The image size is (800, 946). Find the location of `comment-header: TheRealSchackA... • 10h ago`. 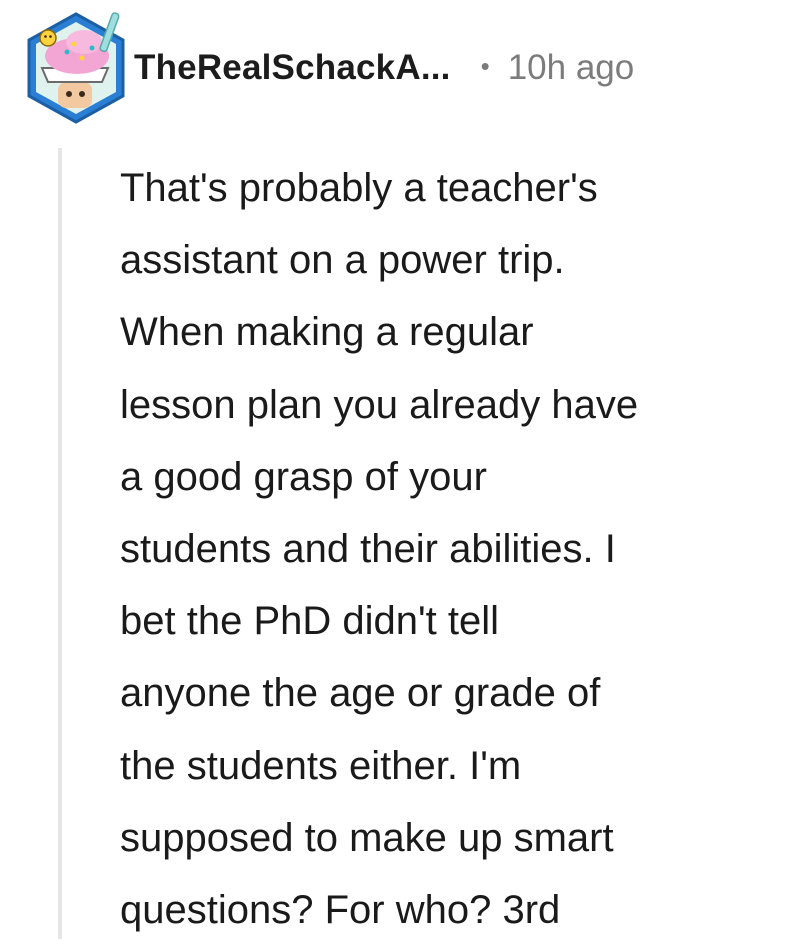

comment-header: TheRealSchackA... • 10h ago is located at coordinates (328, 68).